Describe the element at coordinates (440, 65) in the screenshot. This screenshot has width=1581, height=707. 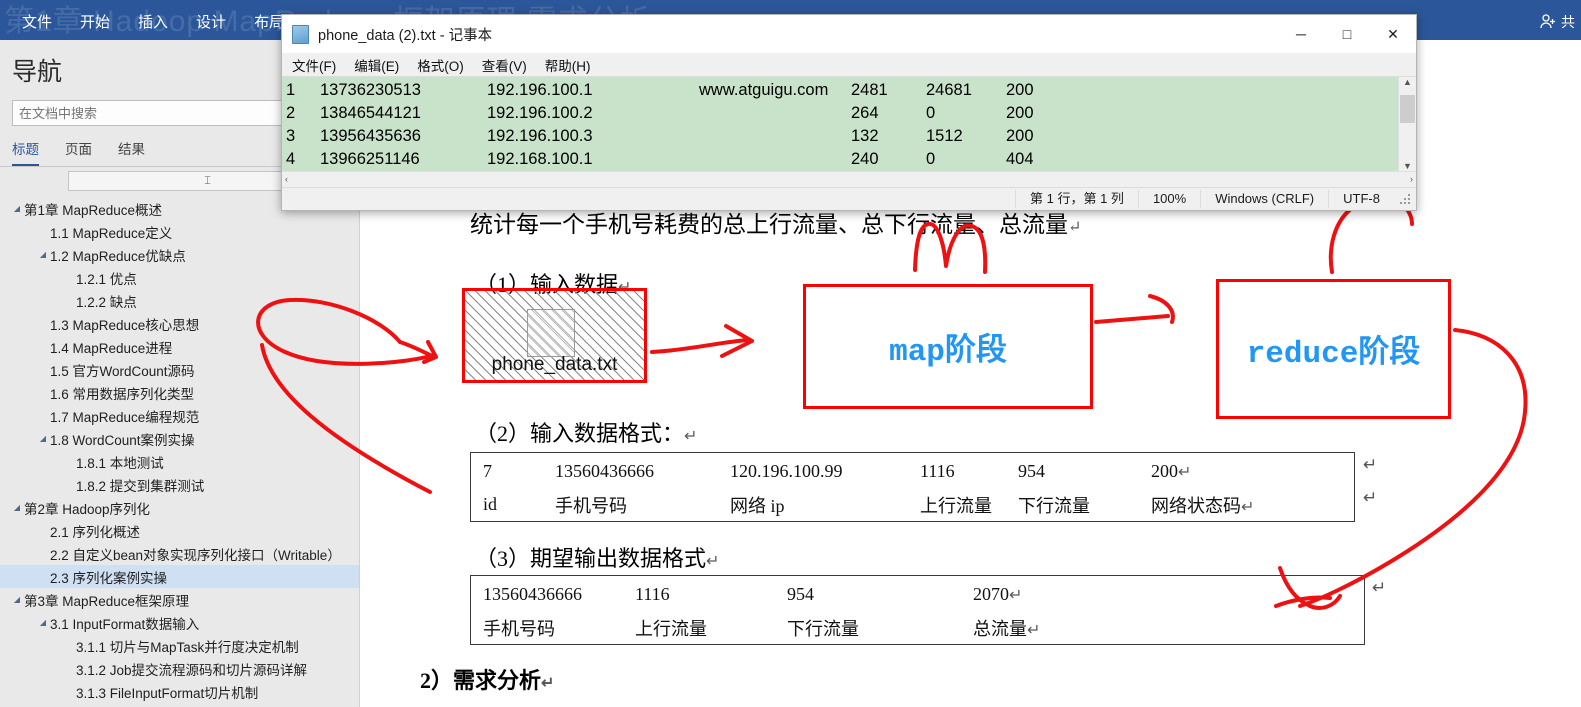
I see `menu-format: 格式(O)` at that location.